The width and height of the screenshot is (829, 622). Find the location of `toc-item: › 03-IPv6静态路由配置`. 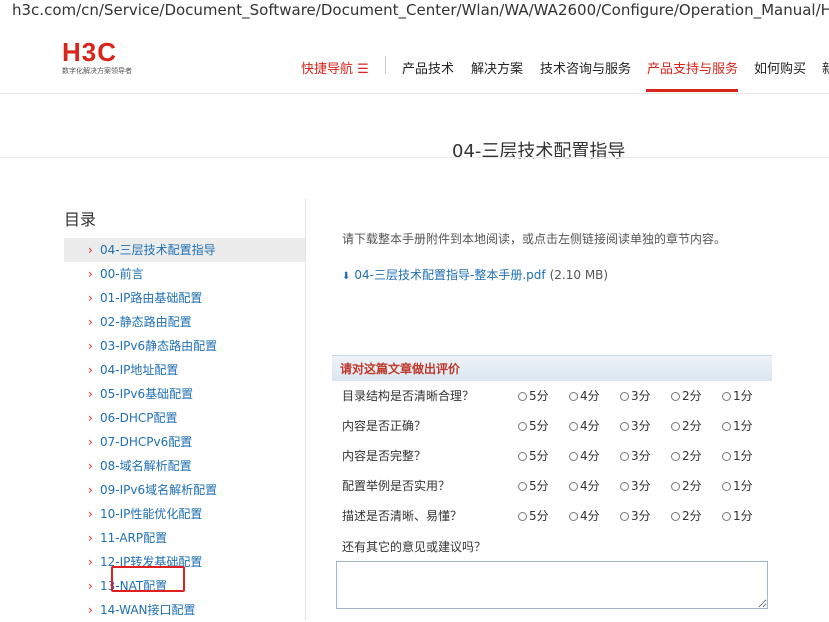

toc-item: › 03-IPv6静态路由配置 is located at coordinates (185, 346).